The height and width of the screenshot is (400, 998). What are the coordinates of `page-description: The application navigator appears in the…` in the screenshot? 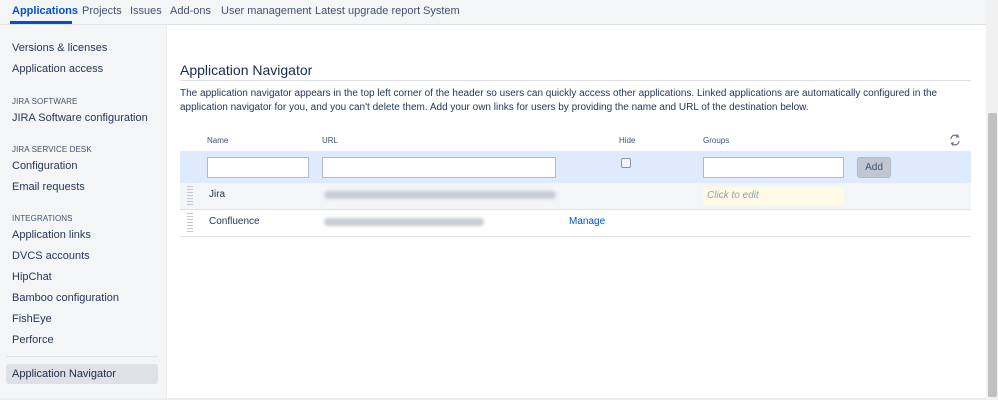 It's located at (559, 100).